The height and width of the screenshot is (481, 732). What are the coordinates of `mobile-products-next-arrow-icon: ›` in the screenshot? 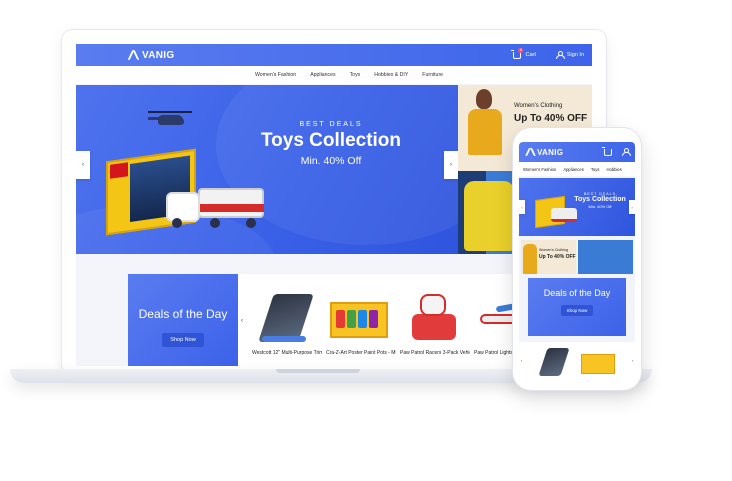 It's located at (632, 360).